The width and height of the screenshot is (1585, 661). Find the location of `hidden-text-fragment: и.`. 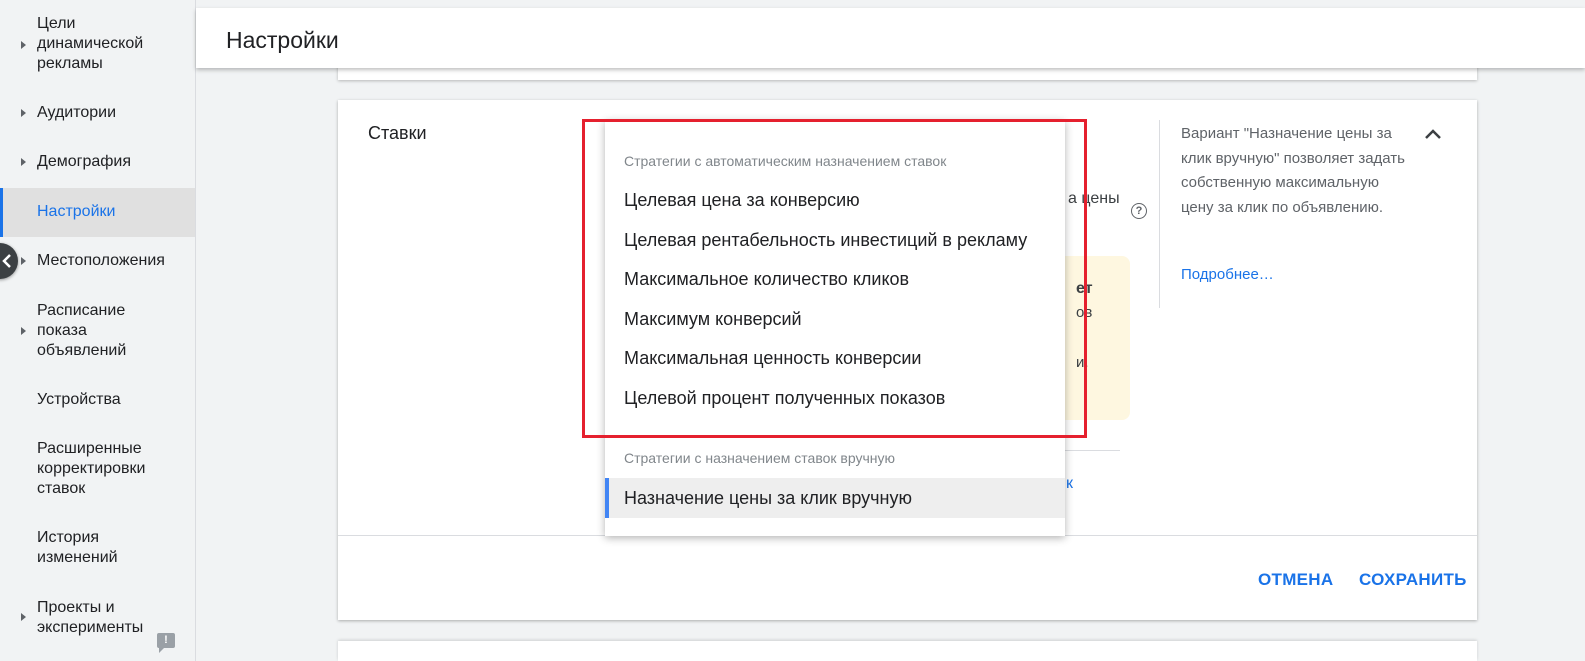

hidden-text-fragment: и. is located at coordinates (1082, 362).